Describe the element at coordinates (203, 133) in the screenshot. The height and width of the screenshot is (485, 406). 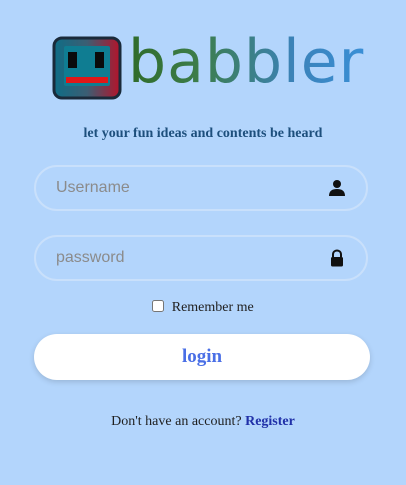
I see `tagline: let your fun ideas and contents be heard` at that location.